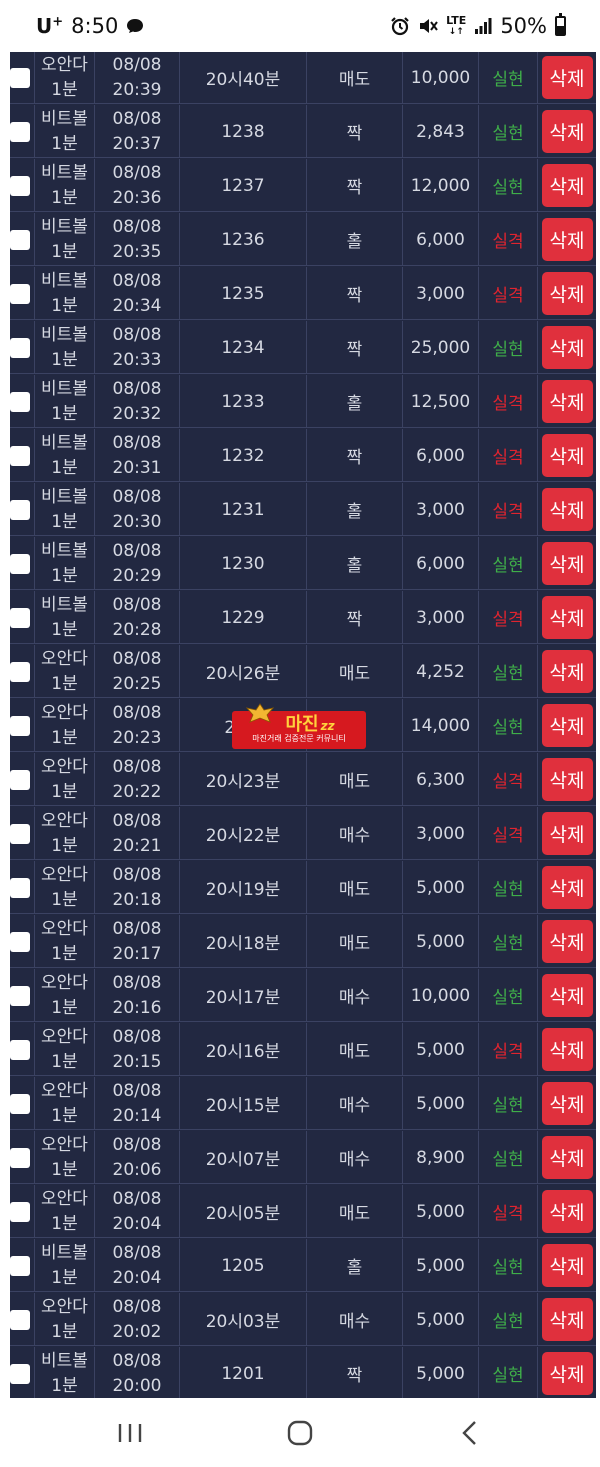  What do you see at coordinates (560, 24) in the screenshot?
I see `battery-icon` at bounding box center [560, 24].